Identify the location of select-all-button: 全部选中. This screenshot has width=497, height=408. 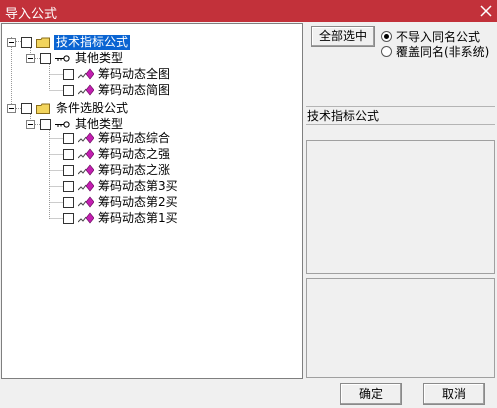
(343, 36).